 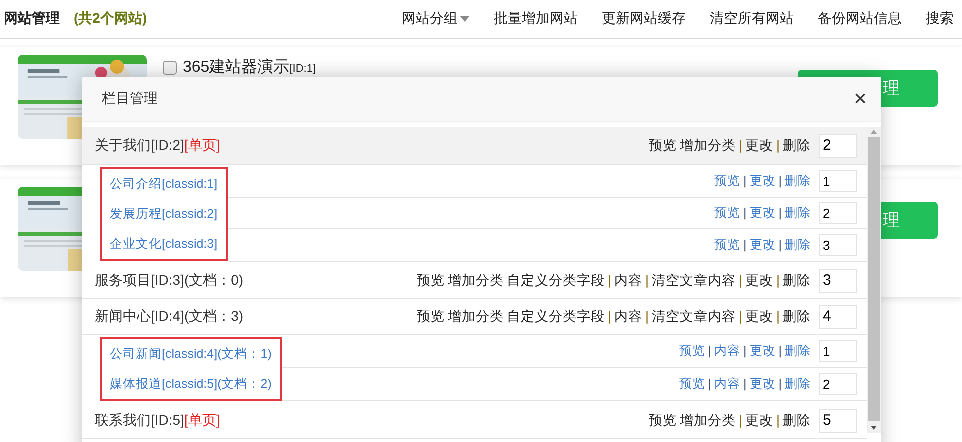 What do you see at coordinates (157, 145) in the screenshot?
I see `category-name: 关于我们[ID:2][单页]` at bounding box center [157, 145].